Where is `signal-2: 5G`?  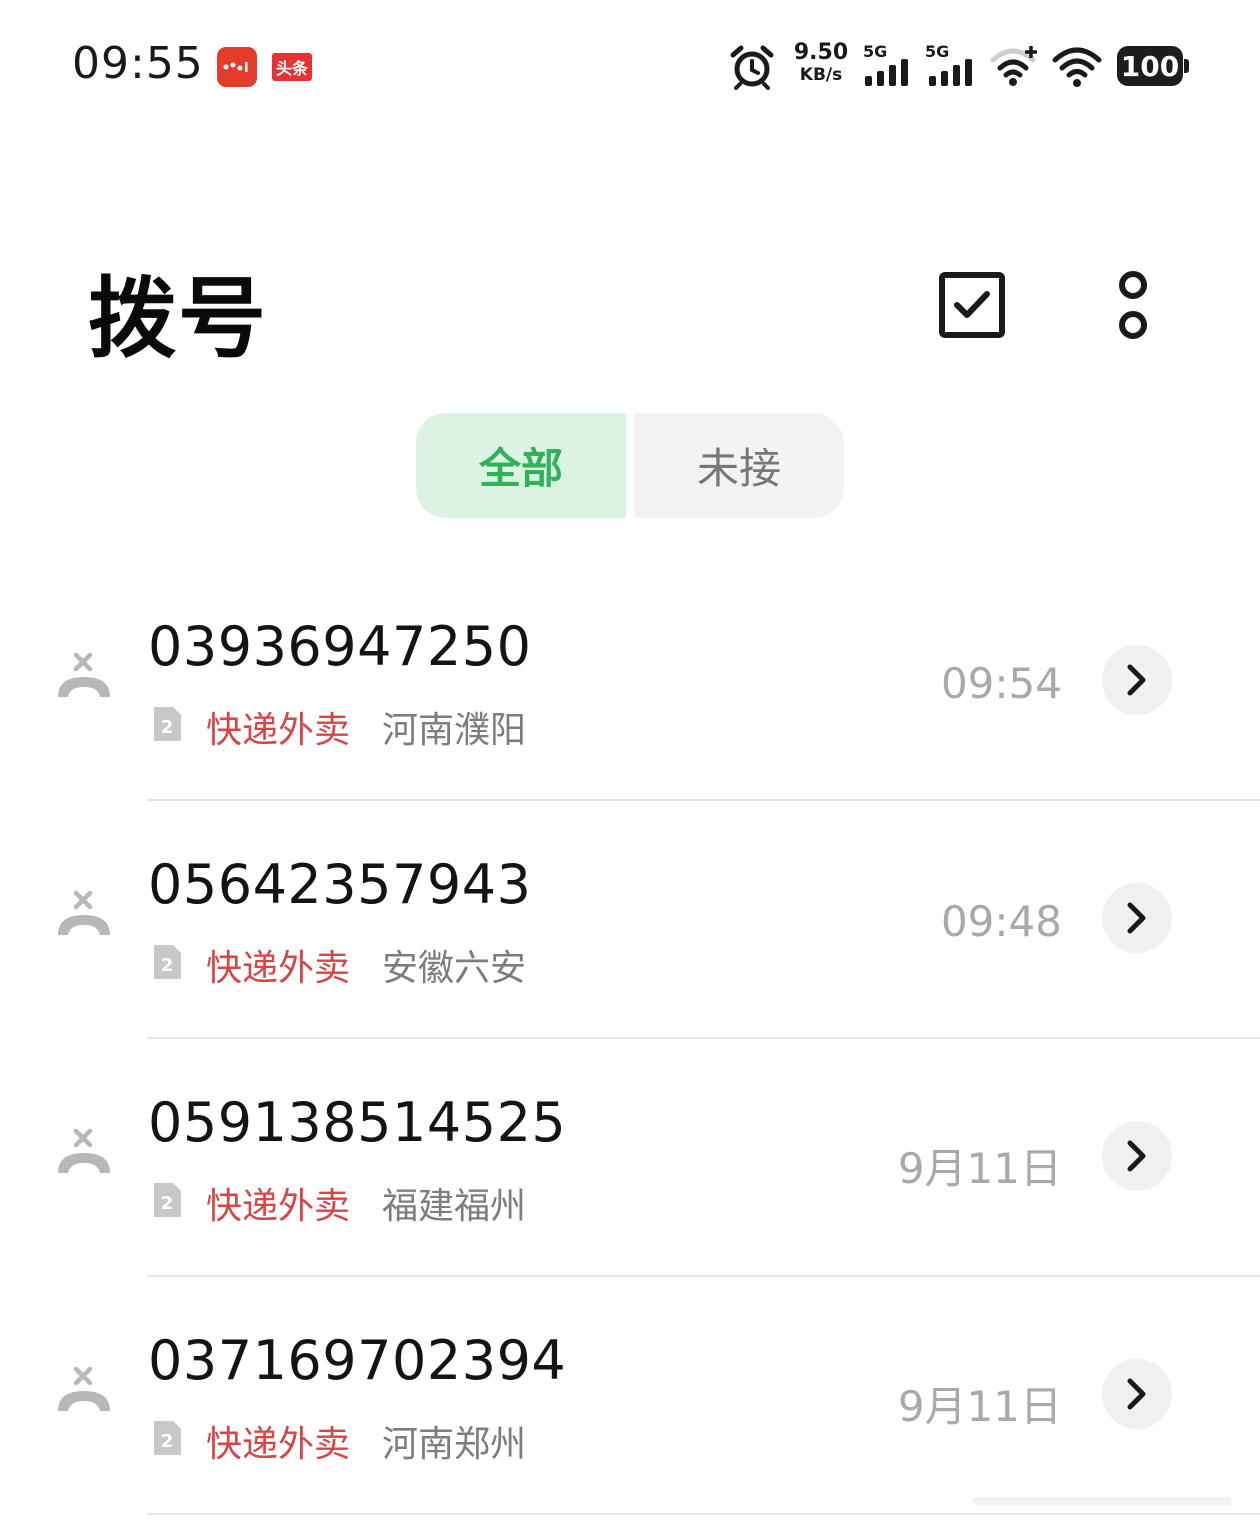
signal-2: 5G is located at coordinates (948, 64).